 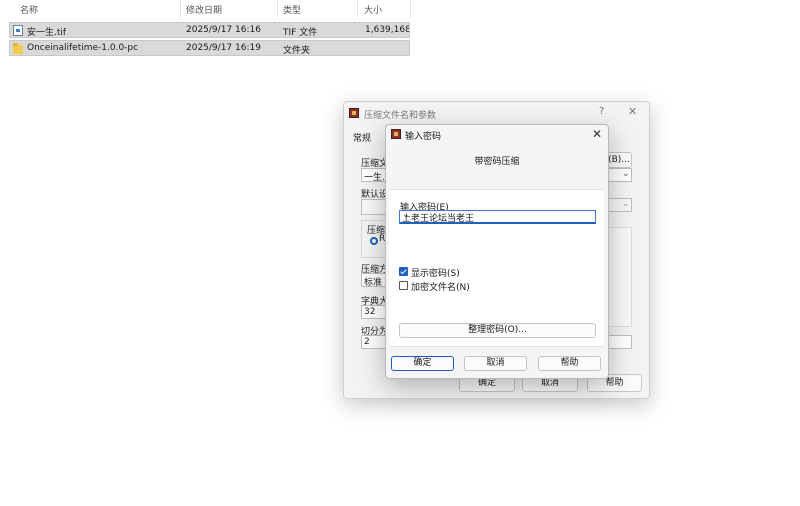 What do you see at coordinates (495, 363) in the screenshot?
I see `cancel-button: 取消` at bounding box center [495, 363].